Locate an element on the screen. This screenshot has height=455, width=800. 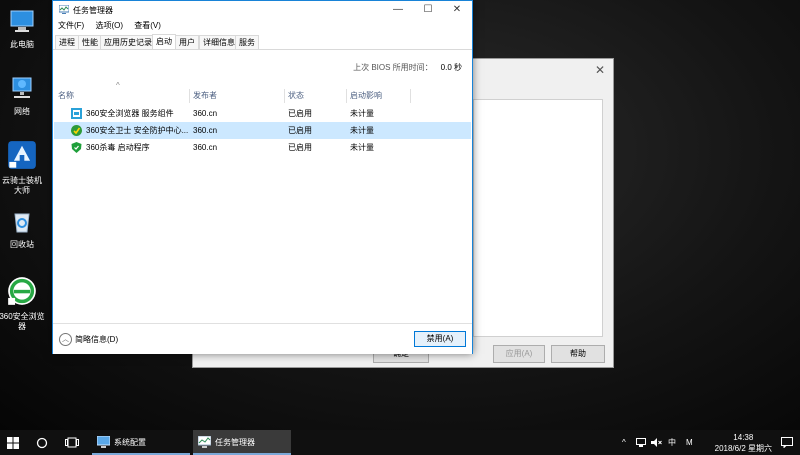
table-row: 360安全浏览器 服务组件 360.cn 已启用 未计量 is located at coordinates (262, 113).